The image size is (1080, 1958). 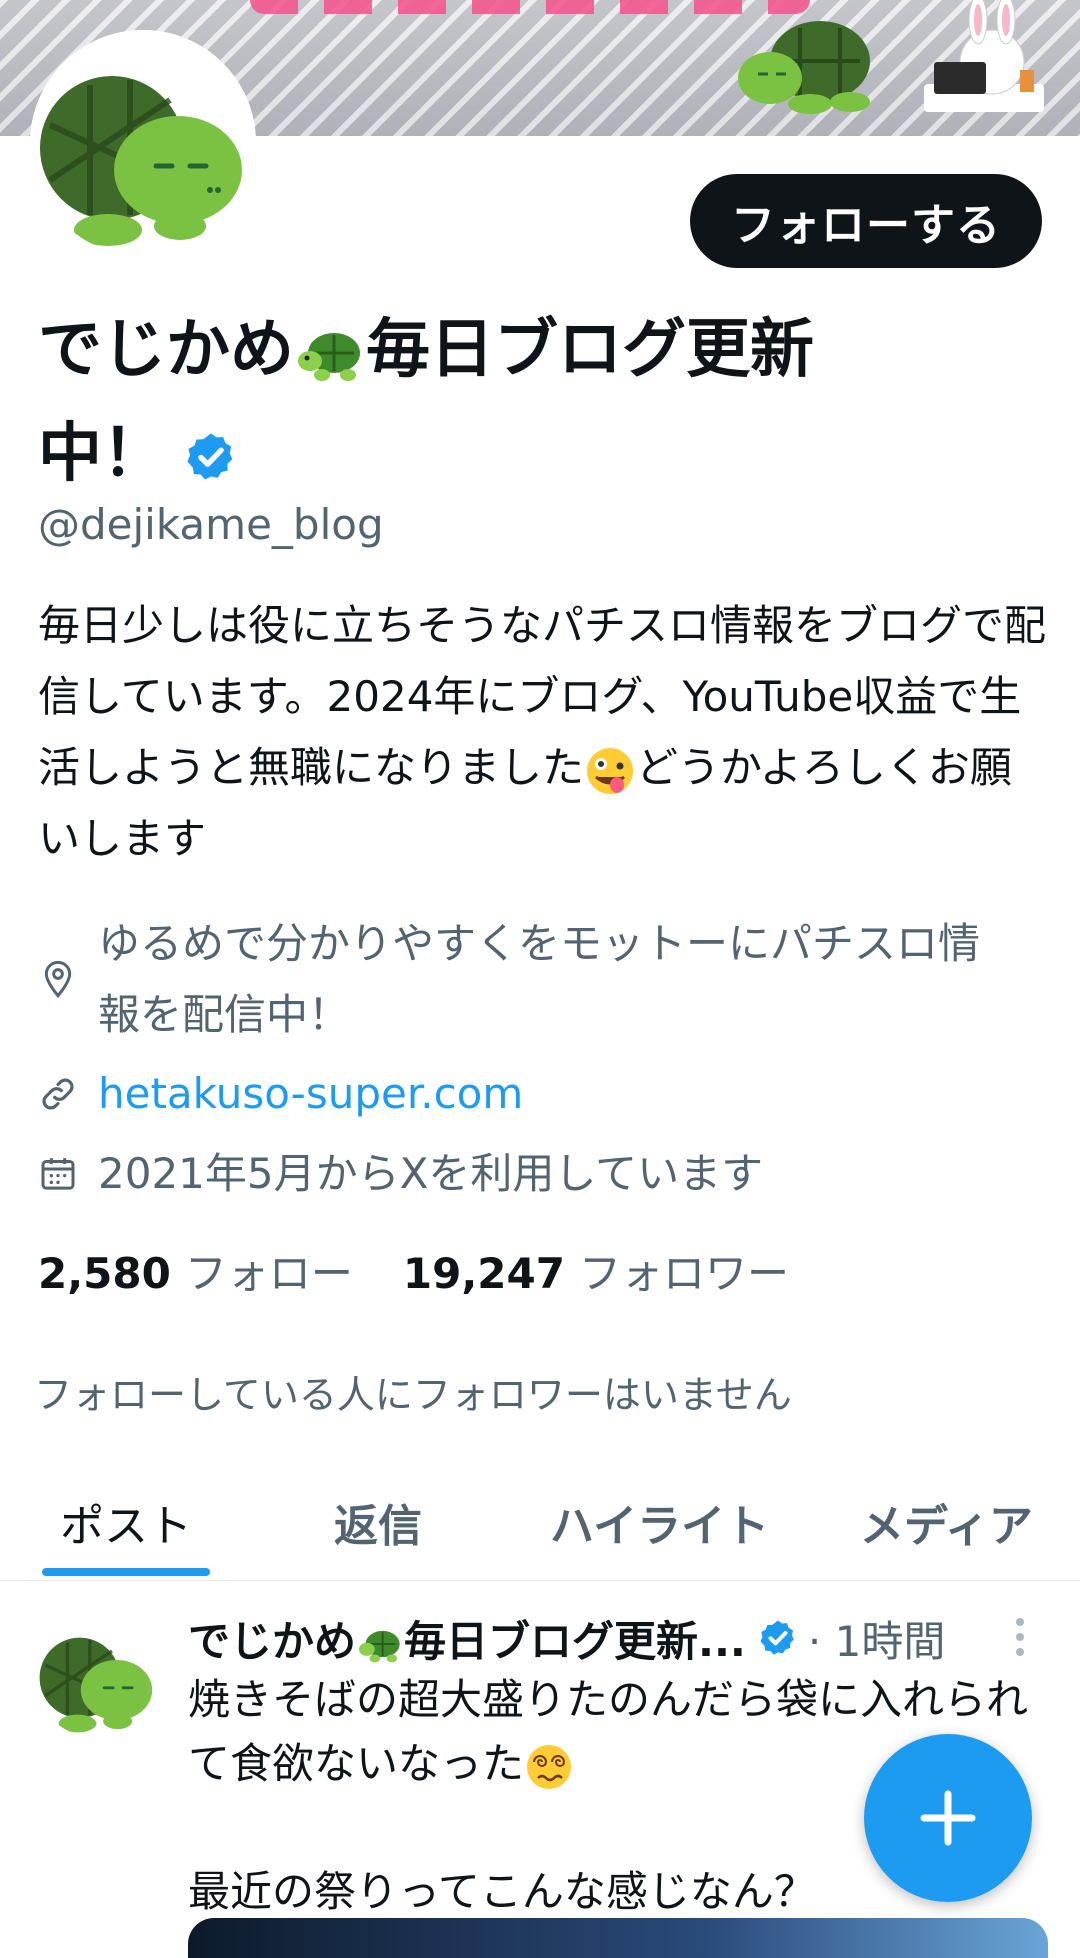 What do you see at coordinates (946, 1522) in the screenshot?
I see `tab-media: メディア` at bounding box center [946, 1522].